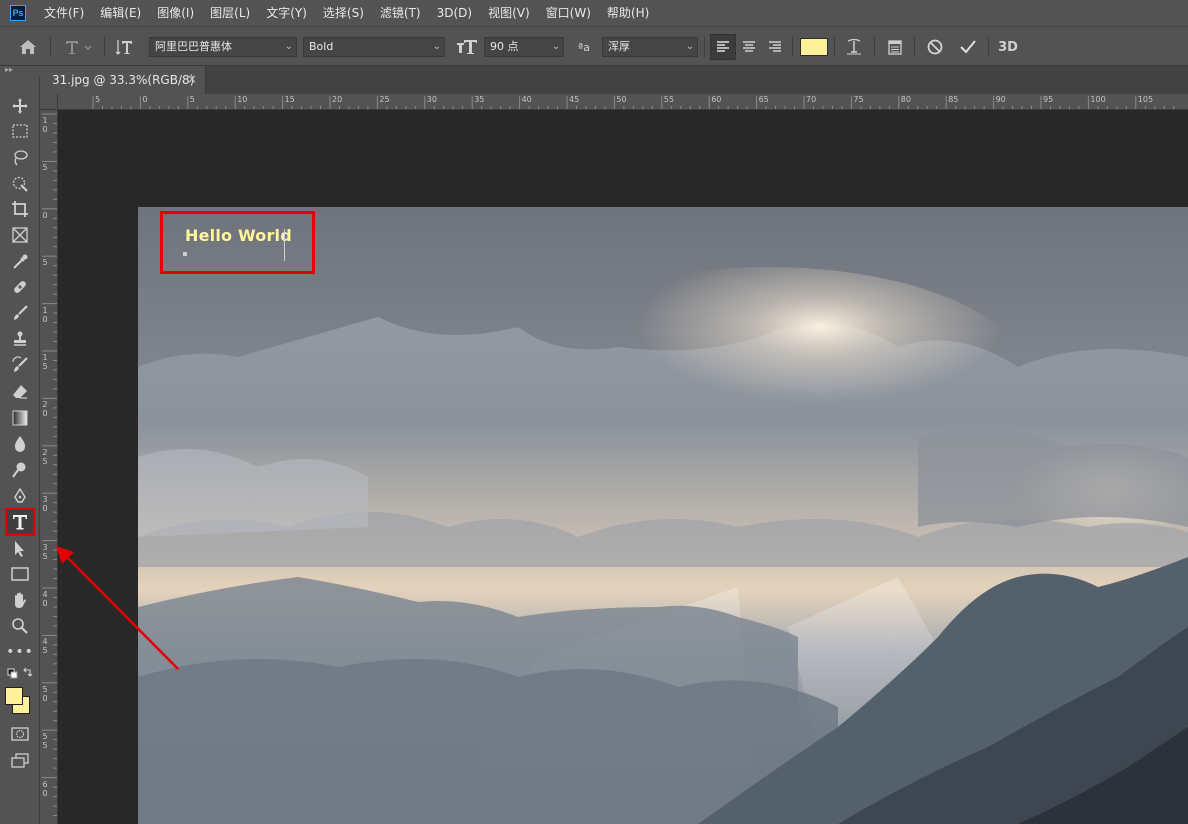  I want to click on foreground-color-swatch, so click(14, 696).